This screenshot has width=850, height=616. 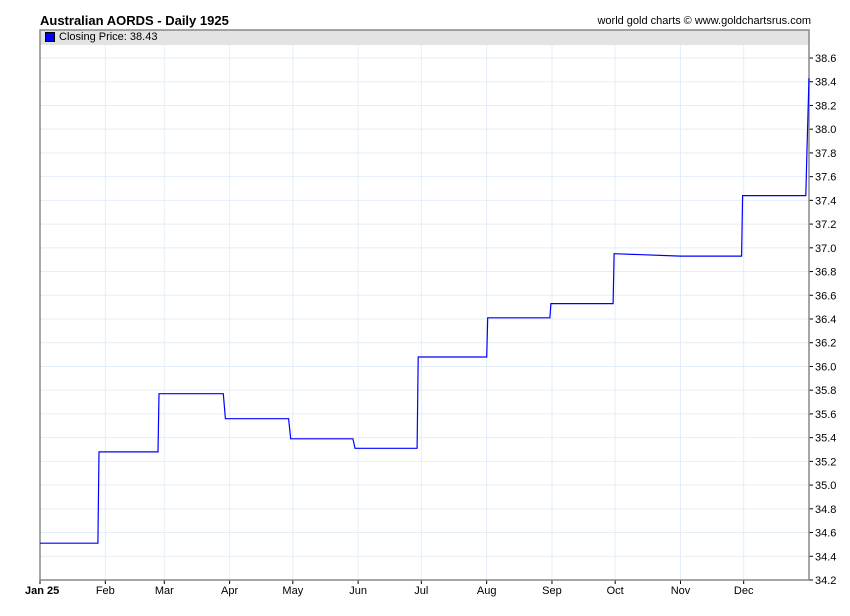 I want to click on y-tick-label: 35.8, so click(x=825, y=391).